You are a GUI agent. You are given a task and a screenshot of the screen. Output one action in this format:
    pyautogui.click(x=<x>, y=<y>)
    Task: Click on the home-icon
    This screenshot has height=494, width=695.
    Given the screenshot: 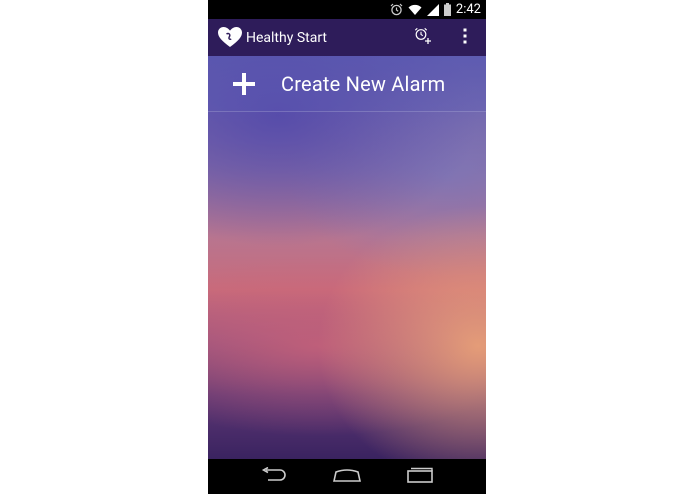 What is the action you would take?
    pyautogui.click(x=347, y=476)
    